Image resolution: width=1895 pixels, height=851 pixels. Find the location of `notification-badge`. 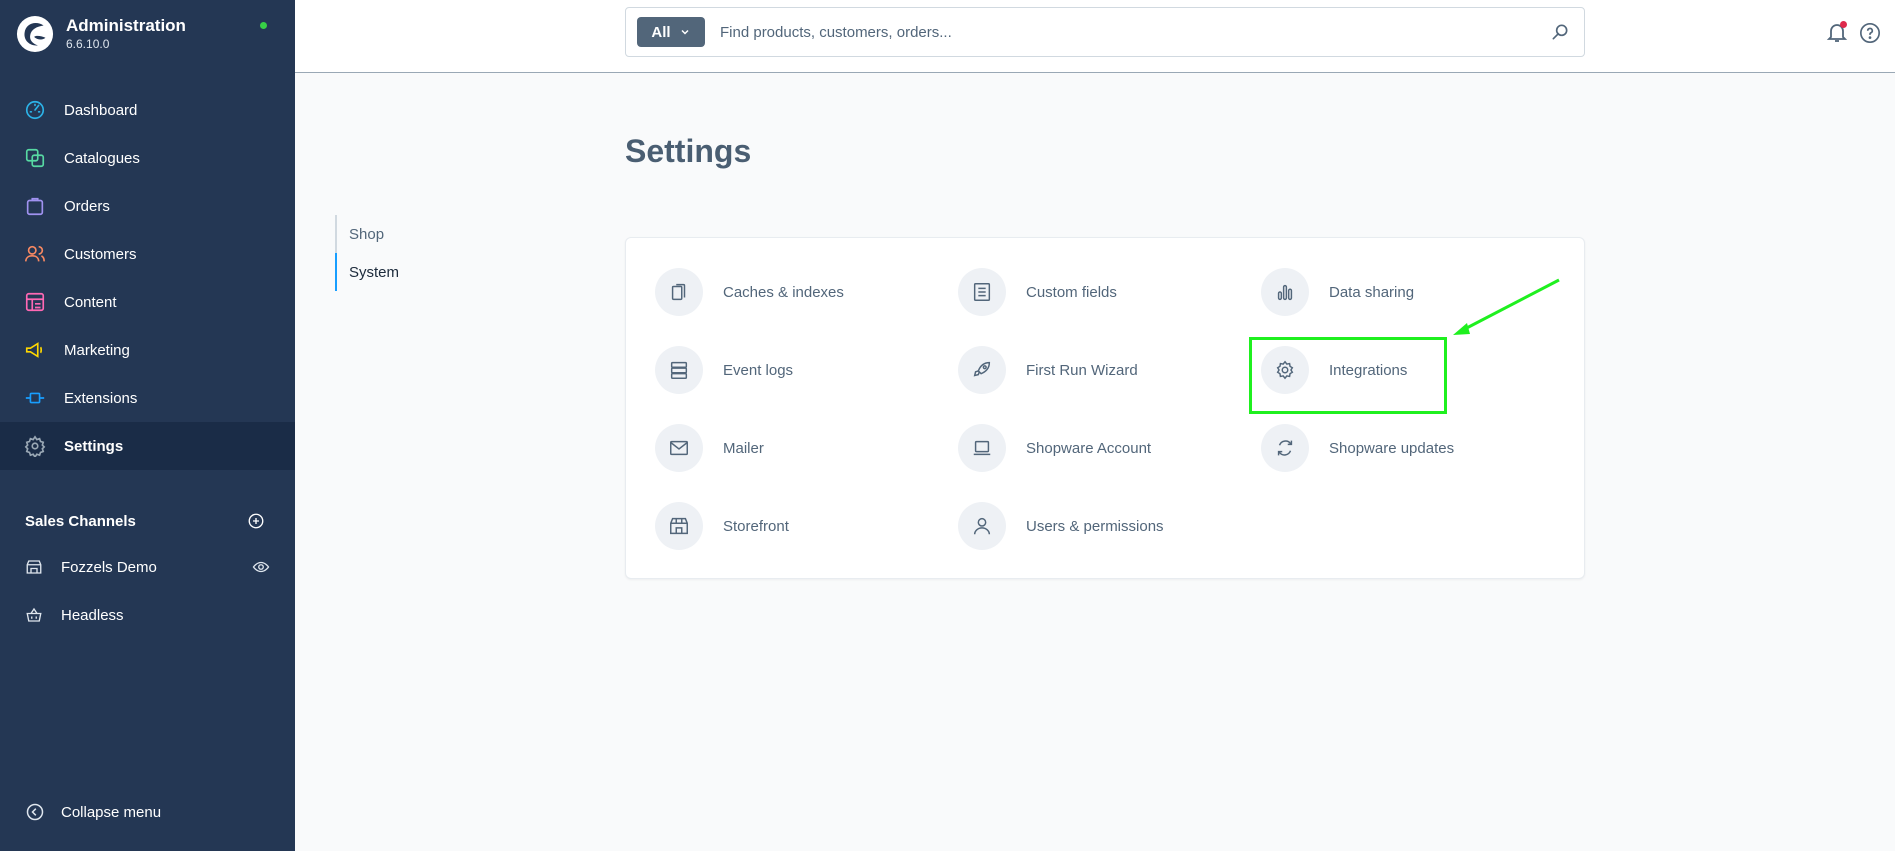

notification-badge is located at coordinates (1843, 24).